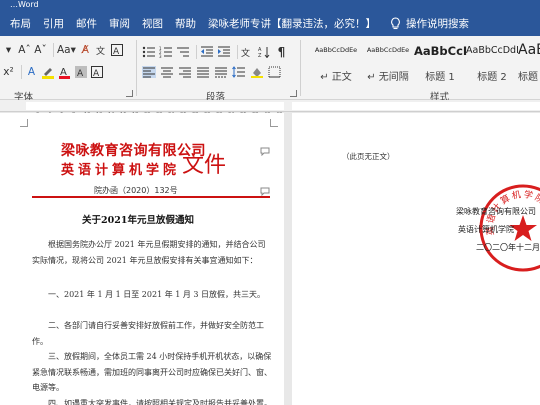 Image resolution: width=540 pixels, height=405 pixels. Describe the element at coordinates (204, 165) in the screenshot. I see `header-wenjian: 文件` at that location.